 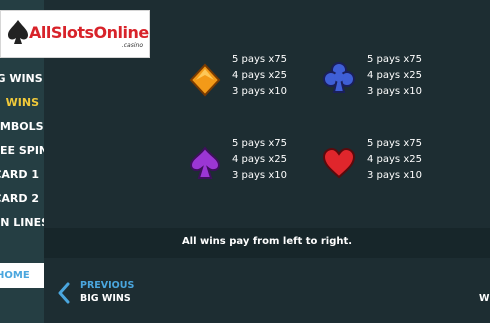 What do you see at coordinates (339, 77) in the screenshot?
I see `club-icon` at bounding box center [339, 77].